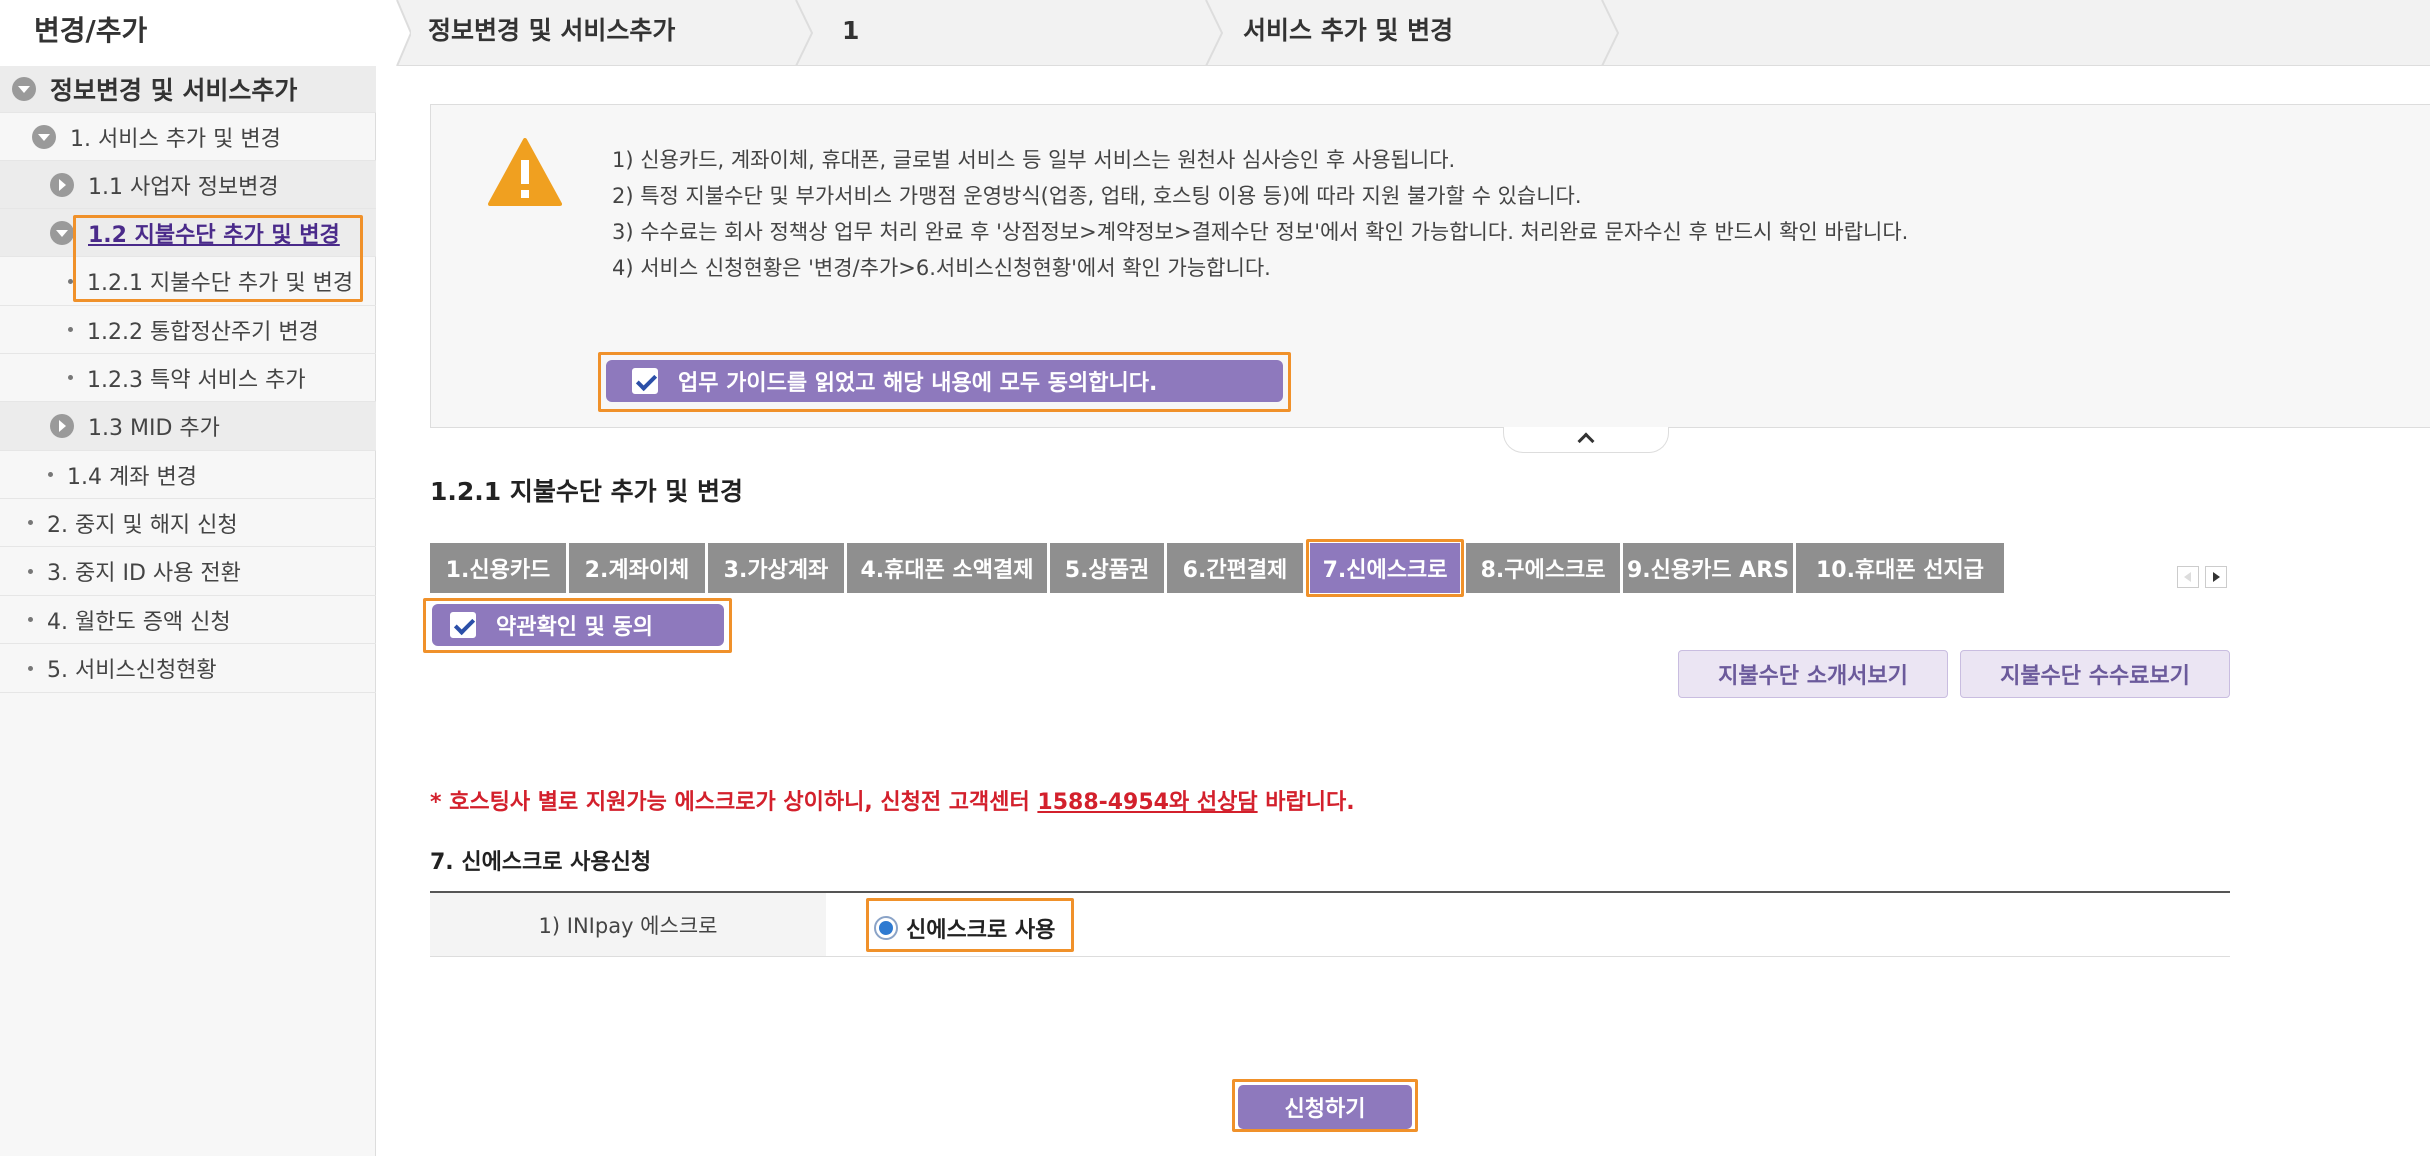 This screenshot has width=2430, height=1156. Describe the element at coordinates (139, 622) in the screenshot. I see `sidebar-item-label: 4. 월한도 증액 신청` at that location.